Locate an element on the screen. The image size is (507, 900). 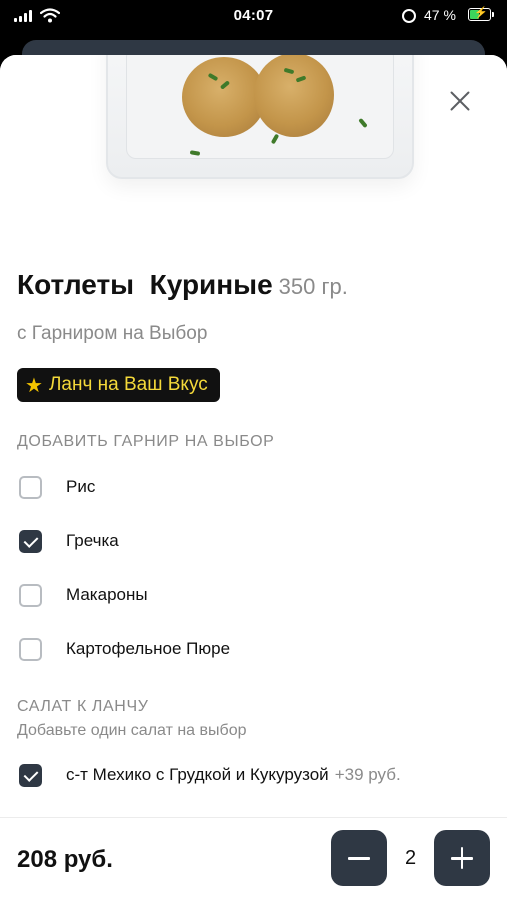
food-tray-image is located at coordinates (260, 117).